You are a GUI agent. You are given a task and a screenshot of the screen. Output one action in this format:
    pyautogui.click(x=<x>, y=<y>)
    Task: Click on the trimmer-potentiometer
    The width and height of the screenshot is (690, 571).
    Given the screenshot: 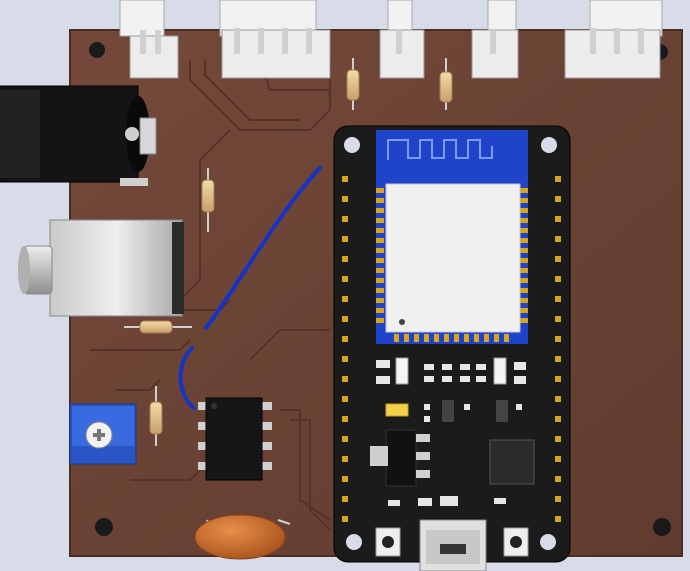 What is the action you would take?
    pyautogui.click(x=103, y=434)
    